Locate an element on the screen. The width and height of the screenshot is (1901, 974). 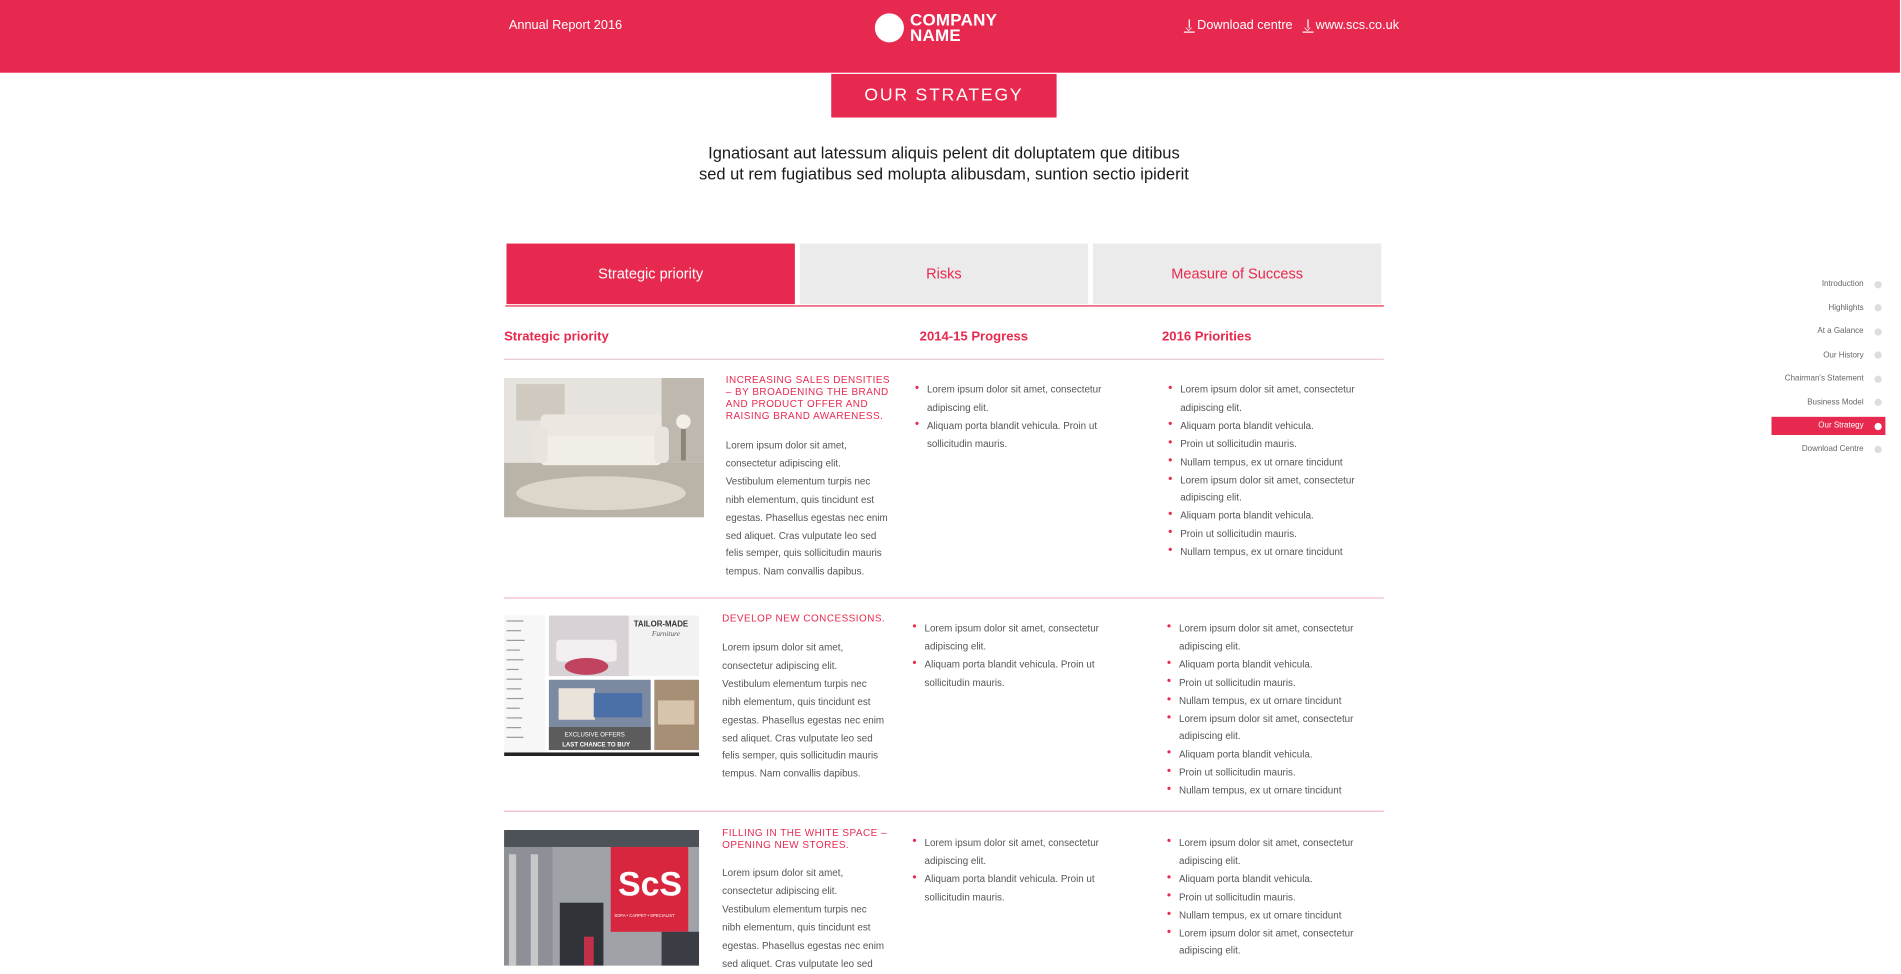
website-label: www.scs.co.uk is located at coordinates (1357, 25).